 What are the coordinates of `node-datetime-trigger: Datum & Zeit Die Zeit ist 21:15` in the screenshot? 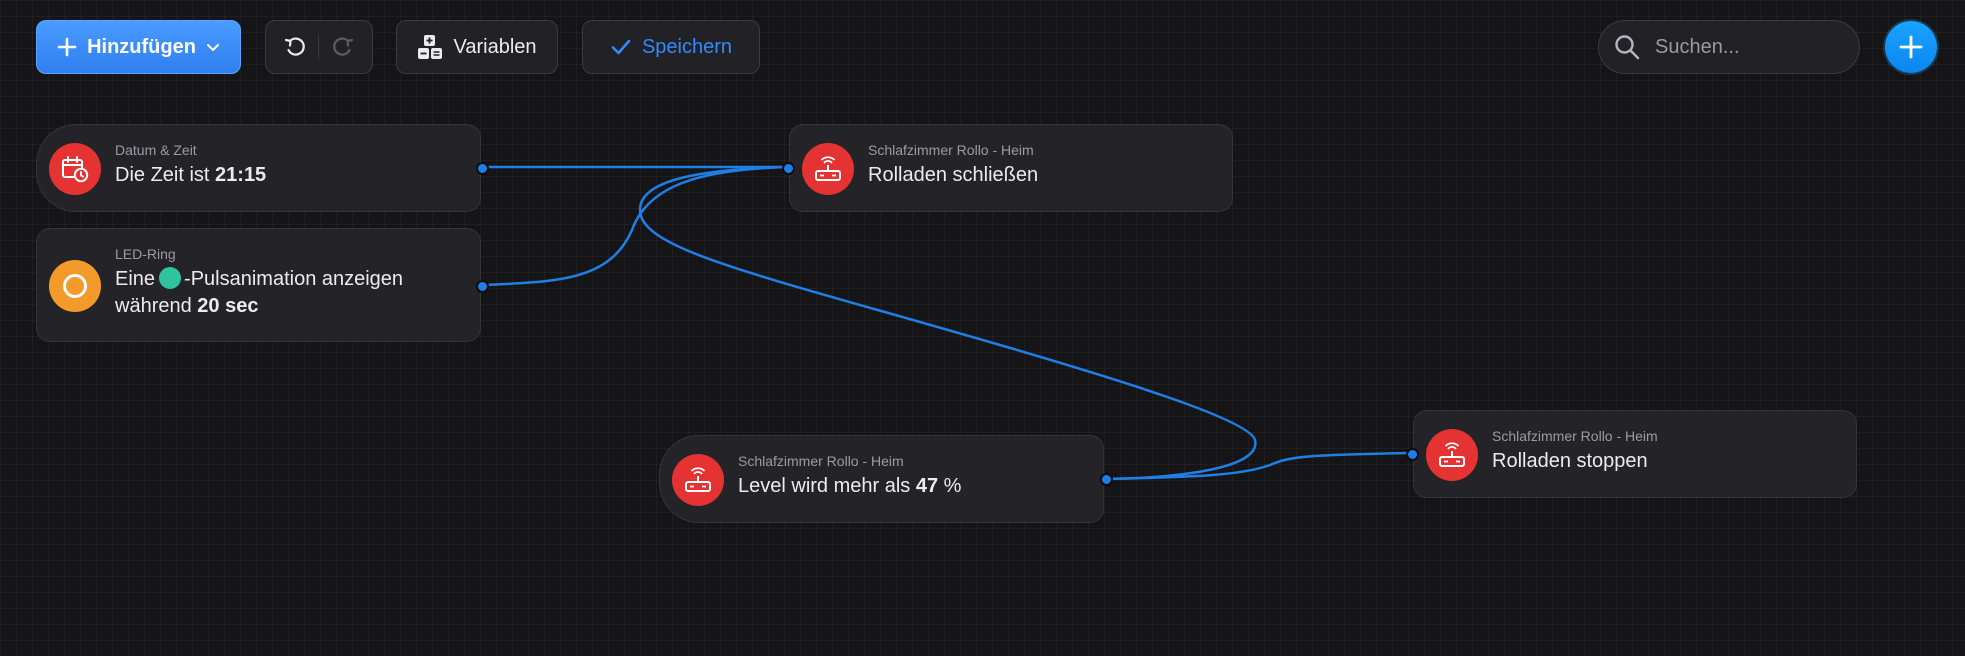 It's located at (262, 168).